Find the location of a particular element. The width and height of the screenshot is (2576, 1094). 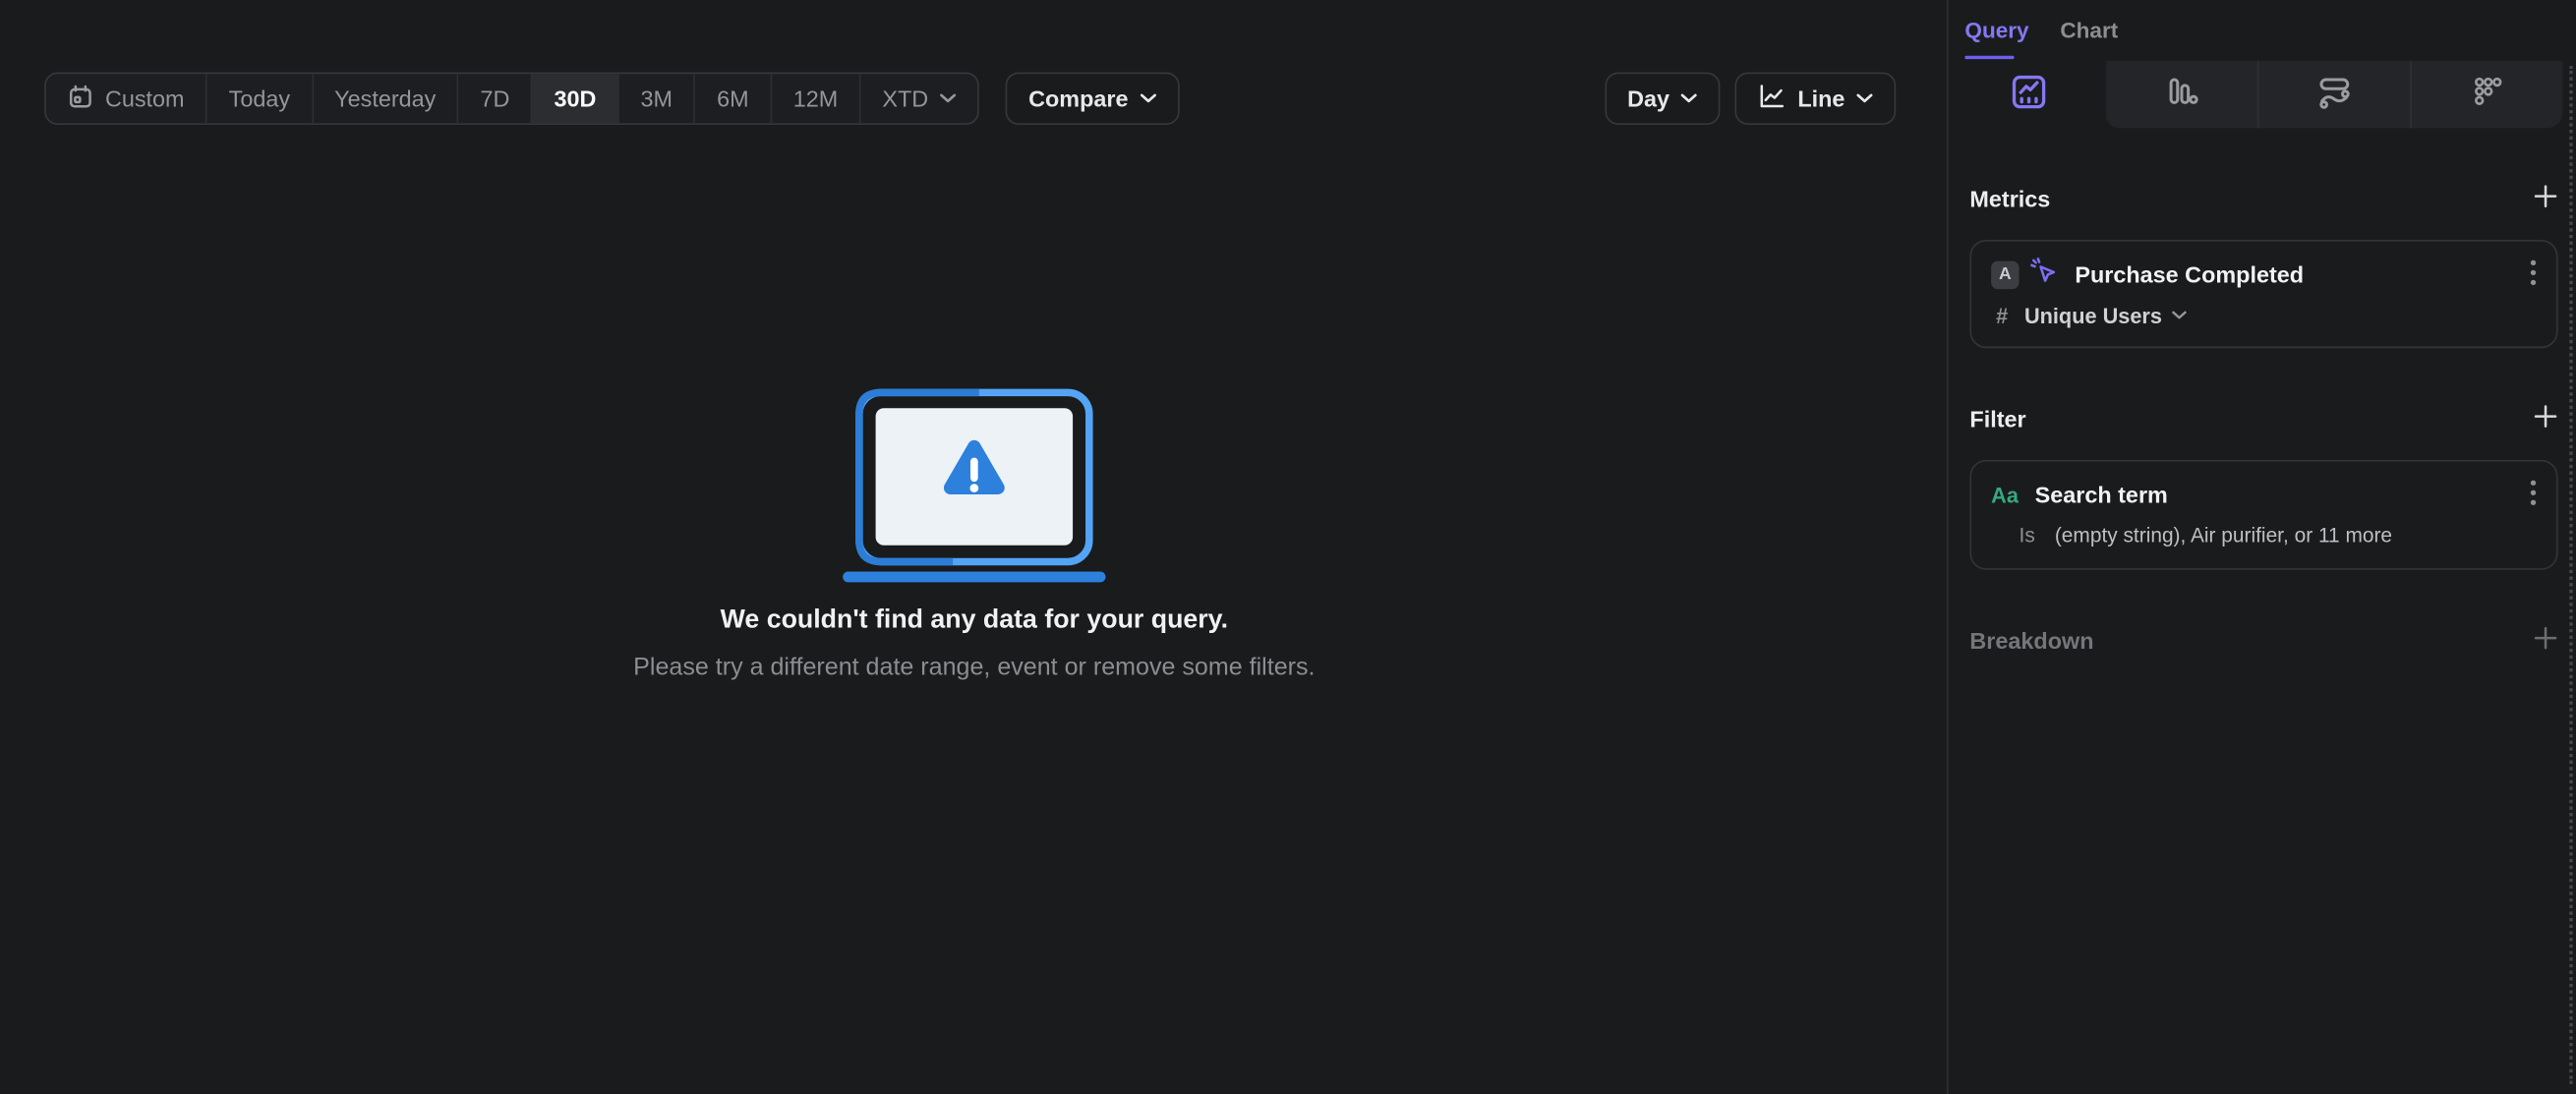

range-12m-button: 12M is located at coordinates (814, 99).